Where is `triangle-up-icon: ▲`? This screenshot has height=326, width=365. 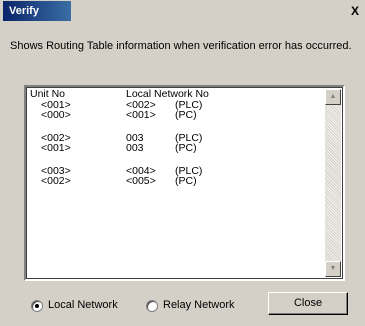 triangle-up-icon: ▲ is located at coordinates (333, 96).